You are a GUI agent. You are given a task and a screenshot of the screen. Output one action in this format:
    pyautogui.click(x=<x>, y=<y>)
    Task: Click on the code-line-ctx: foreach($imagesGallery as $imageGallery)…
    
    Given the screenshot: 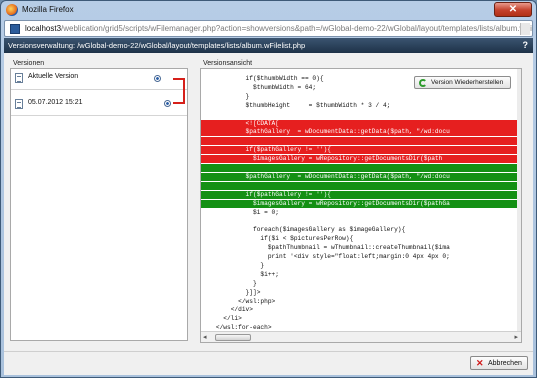 What is the action you would take?
    pyautogui.click(x=303, y=230)
    